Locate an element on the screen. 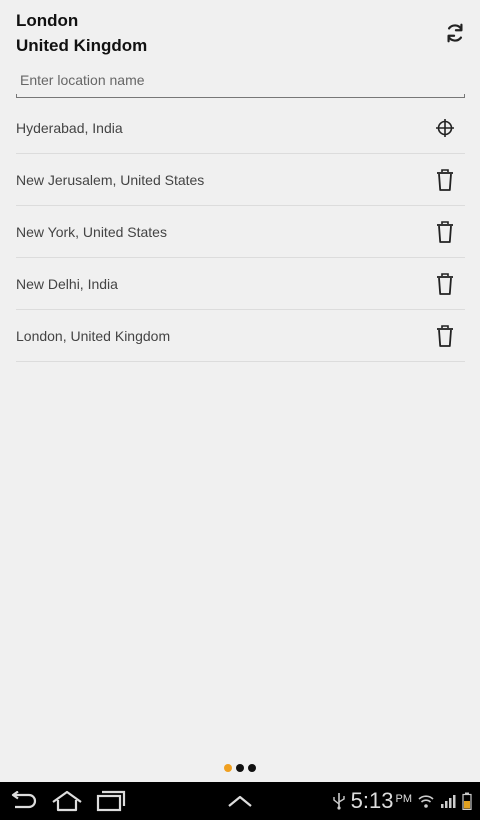 The width and height of the screenshot is (480, 820). system-navigation-bar: 5:13 PM is located at coordinates (240, 801).